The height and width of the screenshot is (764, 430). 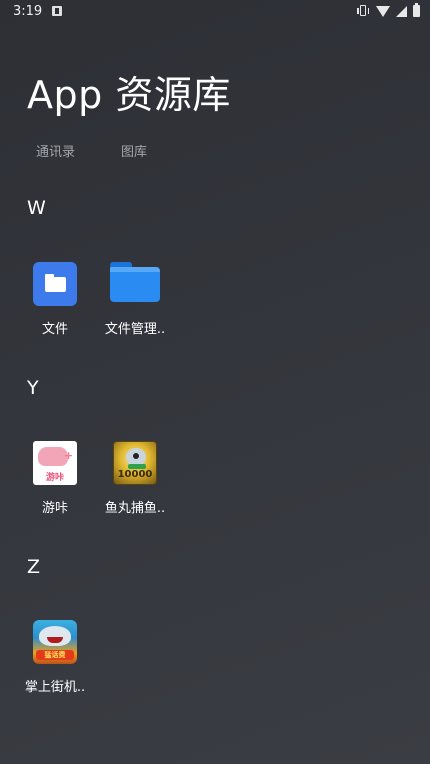 I want to click on section-header-z: Z, so click(x=34, y=567).